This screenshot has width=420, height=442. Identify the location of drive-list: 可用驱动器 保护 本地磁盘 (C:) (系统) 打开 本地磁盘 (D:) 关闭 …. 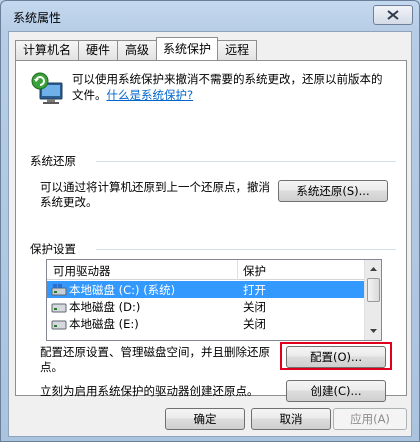
(214, 300).